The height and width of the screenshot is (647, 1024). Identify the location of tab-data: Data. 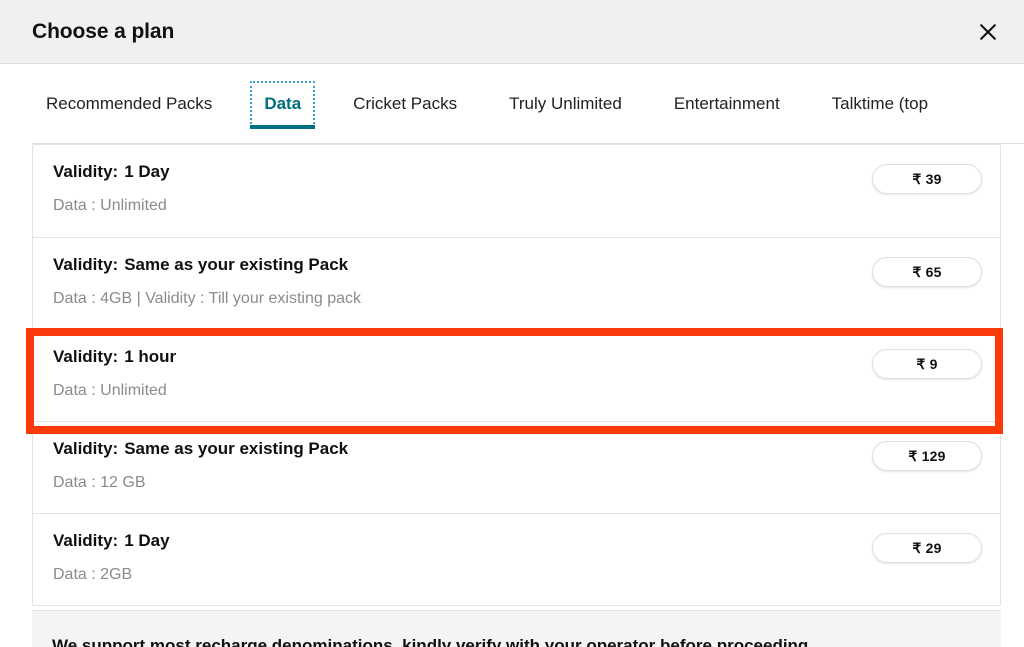
(283, 104).